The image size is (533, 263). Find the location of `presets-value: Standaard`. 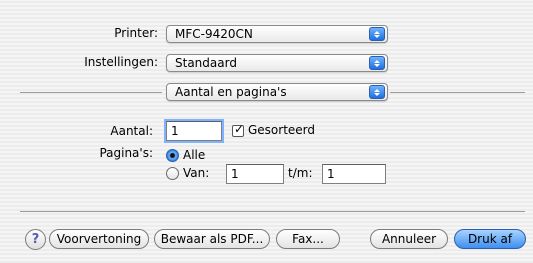

presets-value: Standaard is located at coordinates (206, 63).